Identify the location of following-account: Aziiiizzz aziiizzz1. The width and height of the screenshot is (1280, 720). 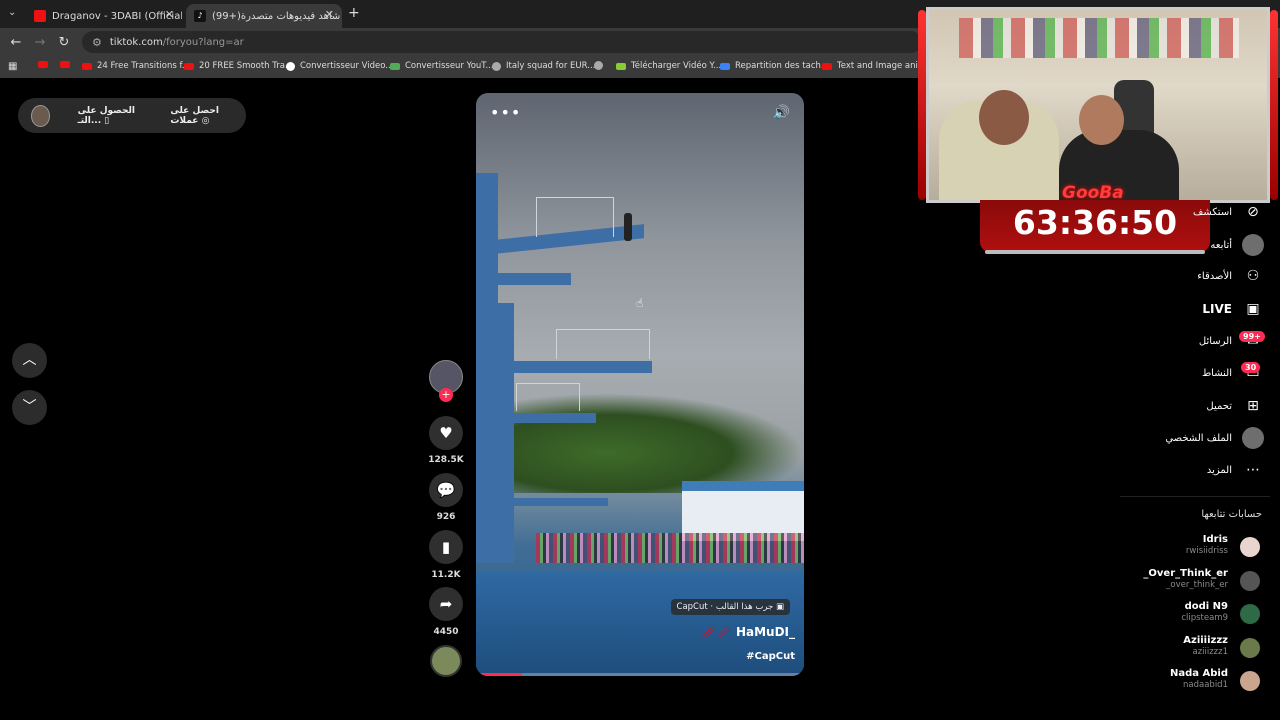
(1205, 646).